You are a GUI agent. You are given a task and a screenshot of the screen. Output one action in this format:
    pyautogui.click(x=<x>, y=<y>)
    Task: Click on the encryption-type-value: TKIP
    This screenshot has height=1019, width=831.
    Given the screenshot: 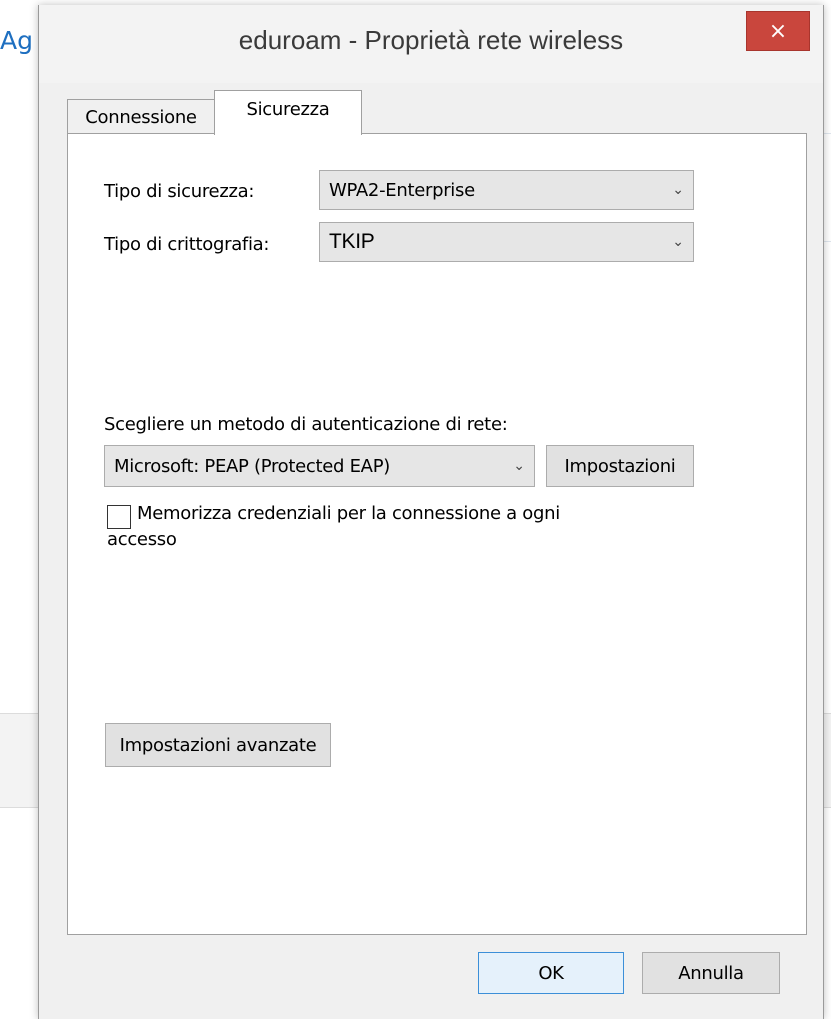 What is the action you would take?
    pyautogui.click(x=352, y=241)
    